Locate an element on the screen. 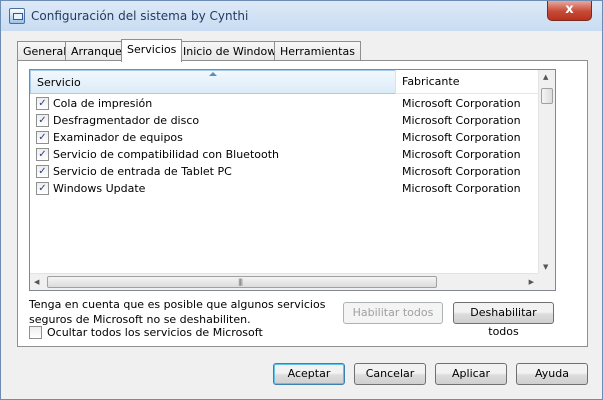 Image resolution: width=603 pixels, height=400 pixels. column-header-service-label: Servicio is located at coordinates (59, 82).